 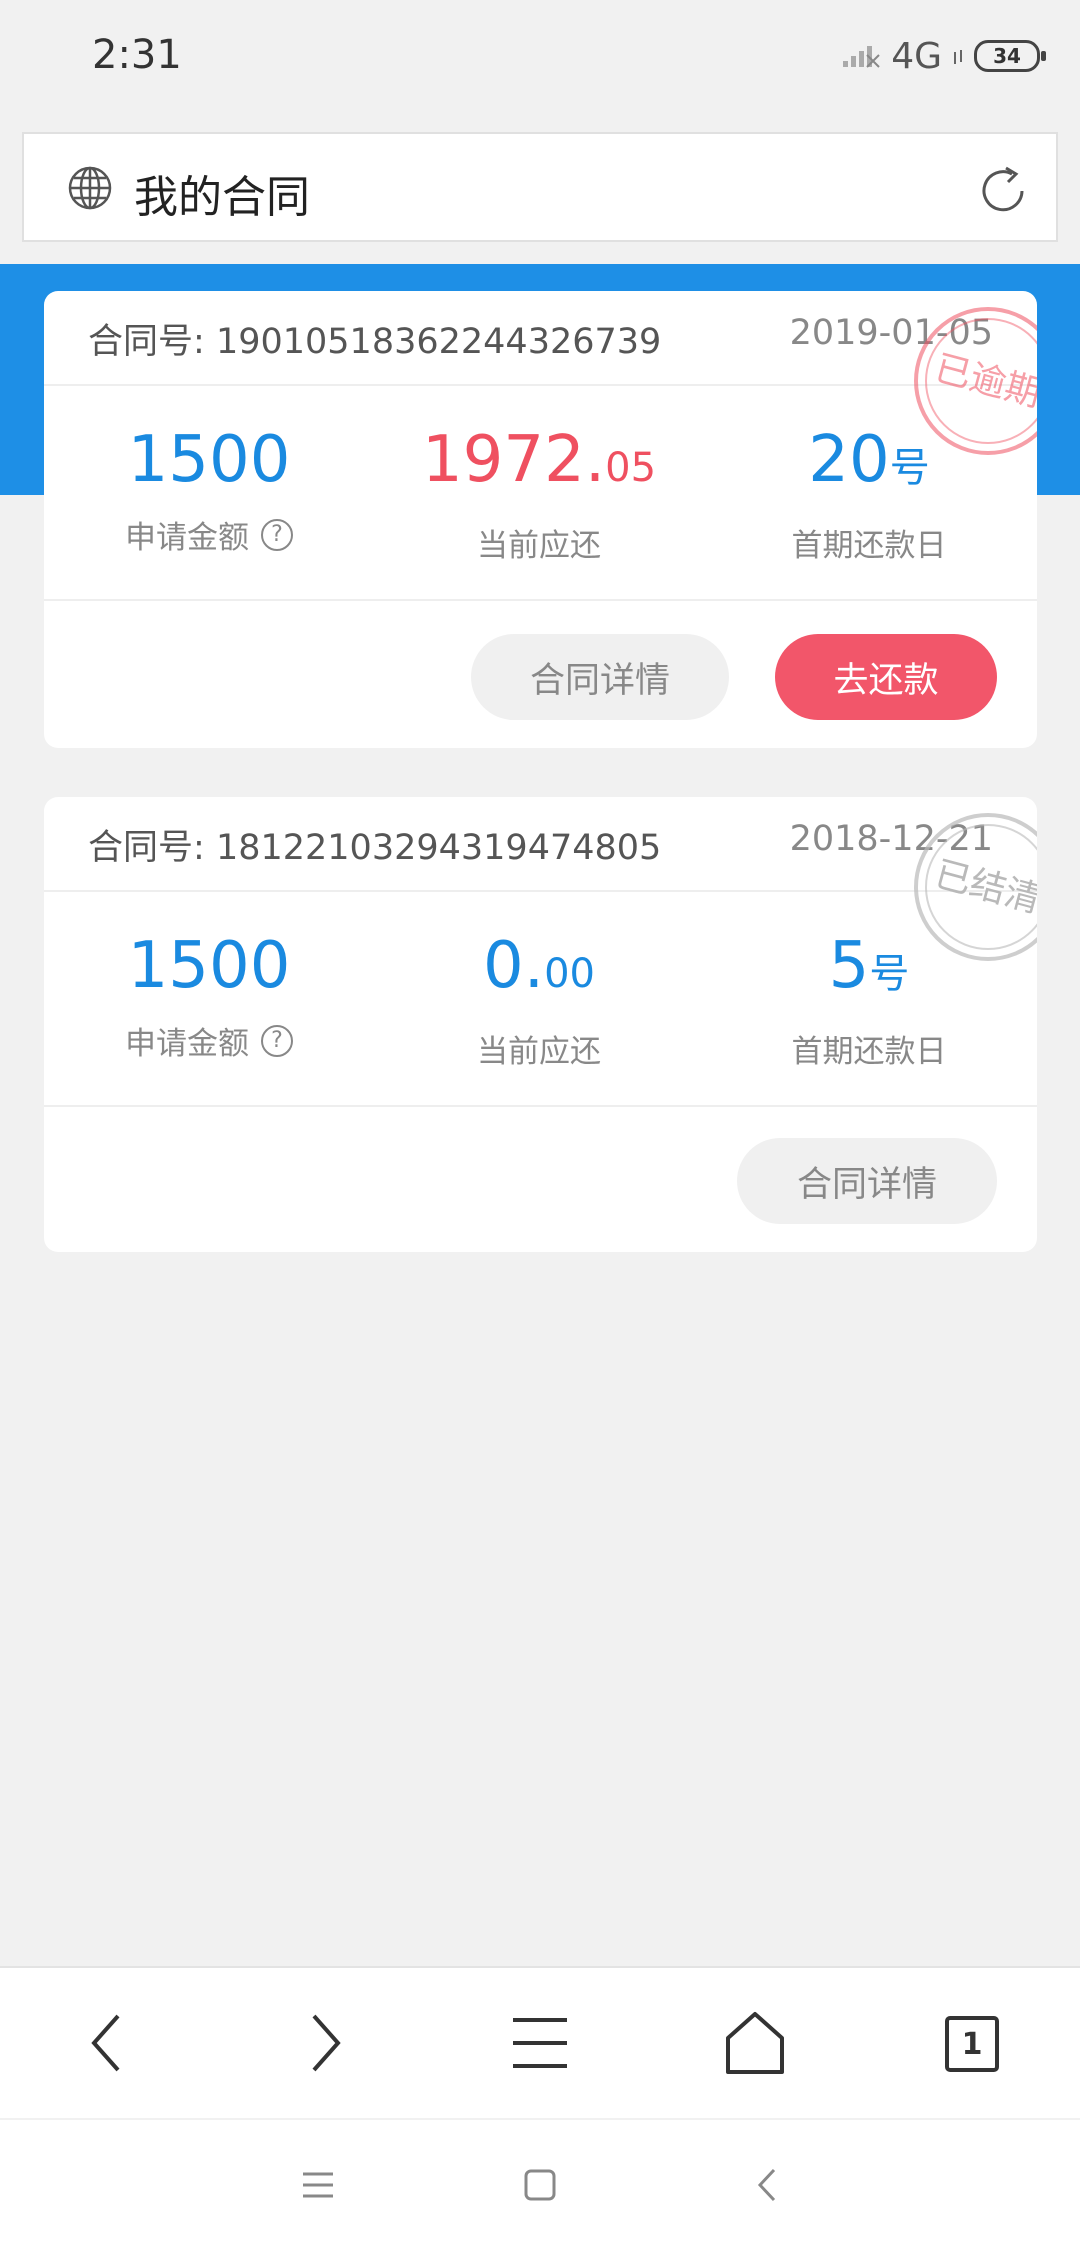 I want to click on back-chevron-icon, so click(x=767, y=2185).